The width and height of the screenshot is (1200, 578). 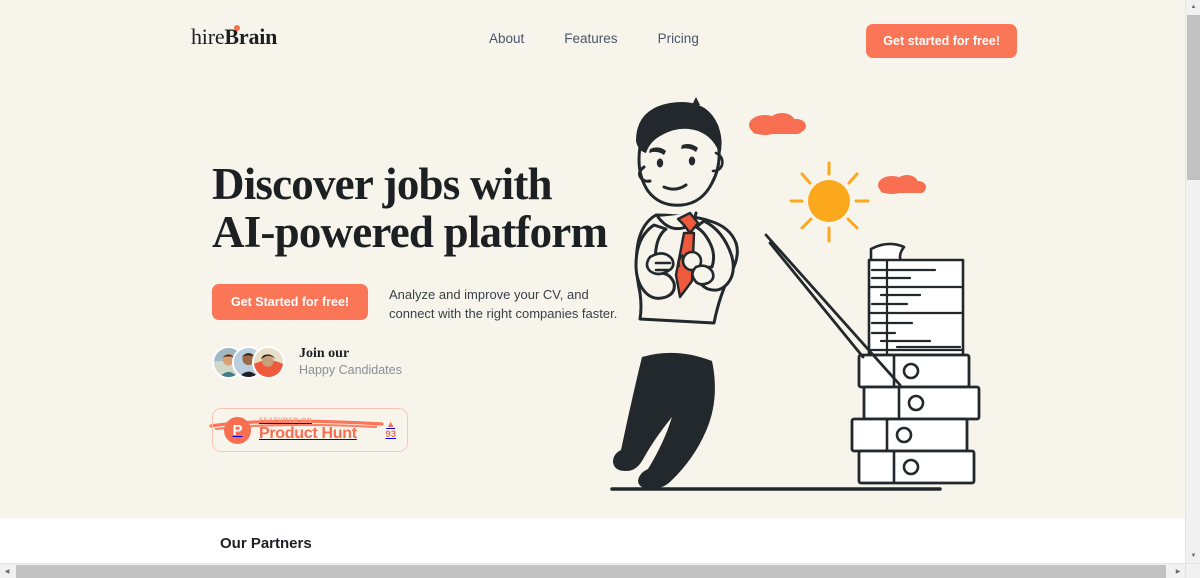 What do you see at coordinates (592, 540) in the screenshot?
I see `partners-section: Our Partners` at bounding box center [592, 540].